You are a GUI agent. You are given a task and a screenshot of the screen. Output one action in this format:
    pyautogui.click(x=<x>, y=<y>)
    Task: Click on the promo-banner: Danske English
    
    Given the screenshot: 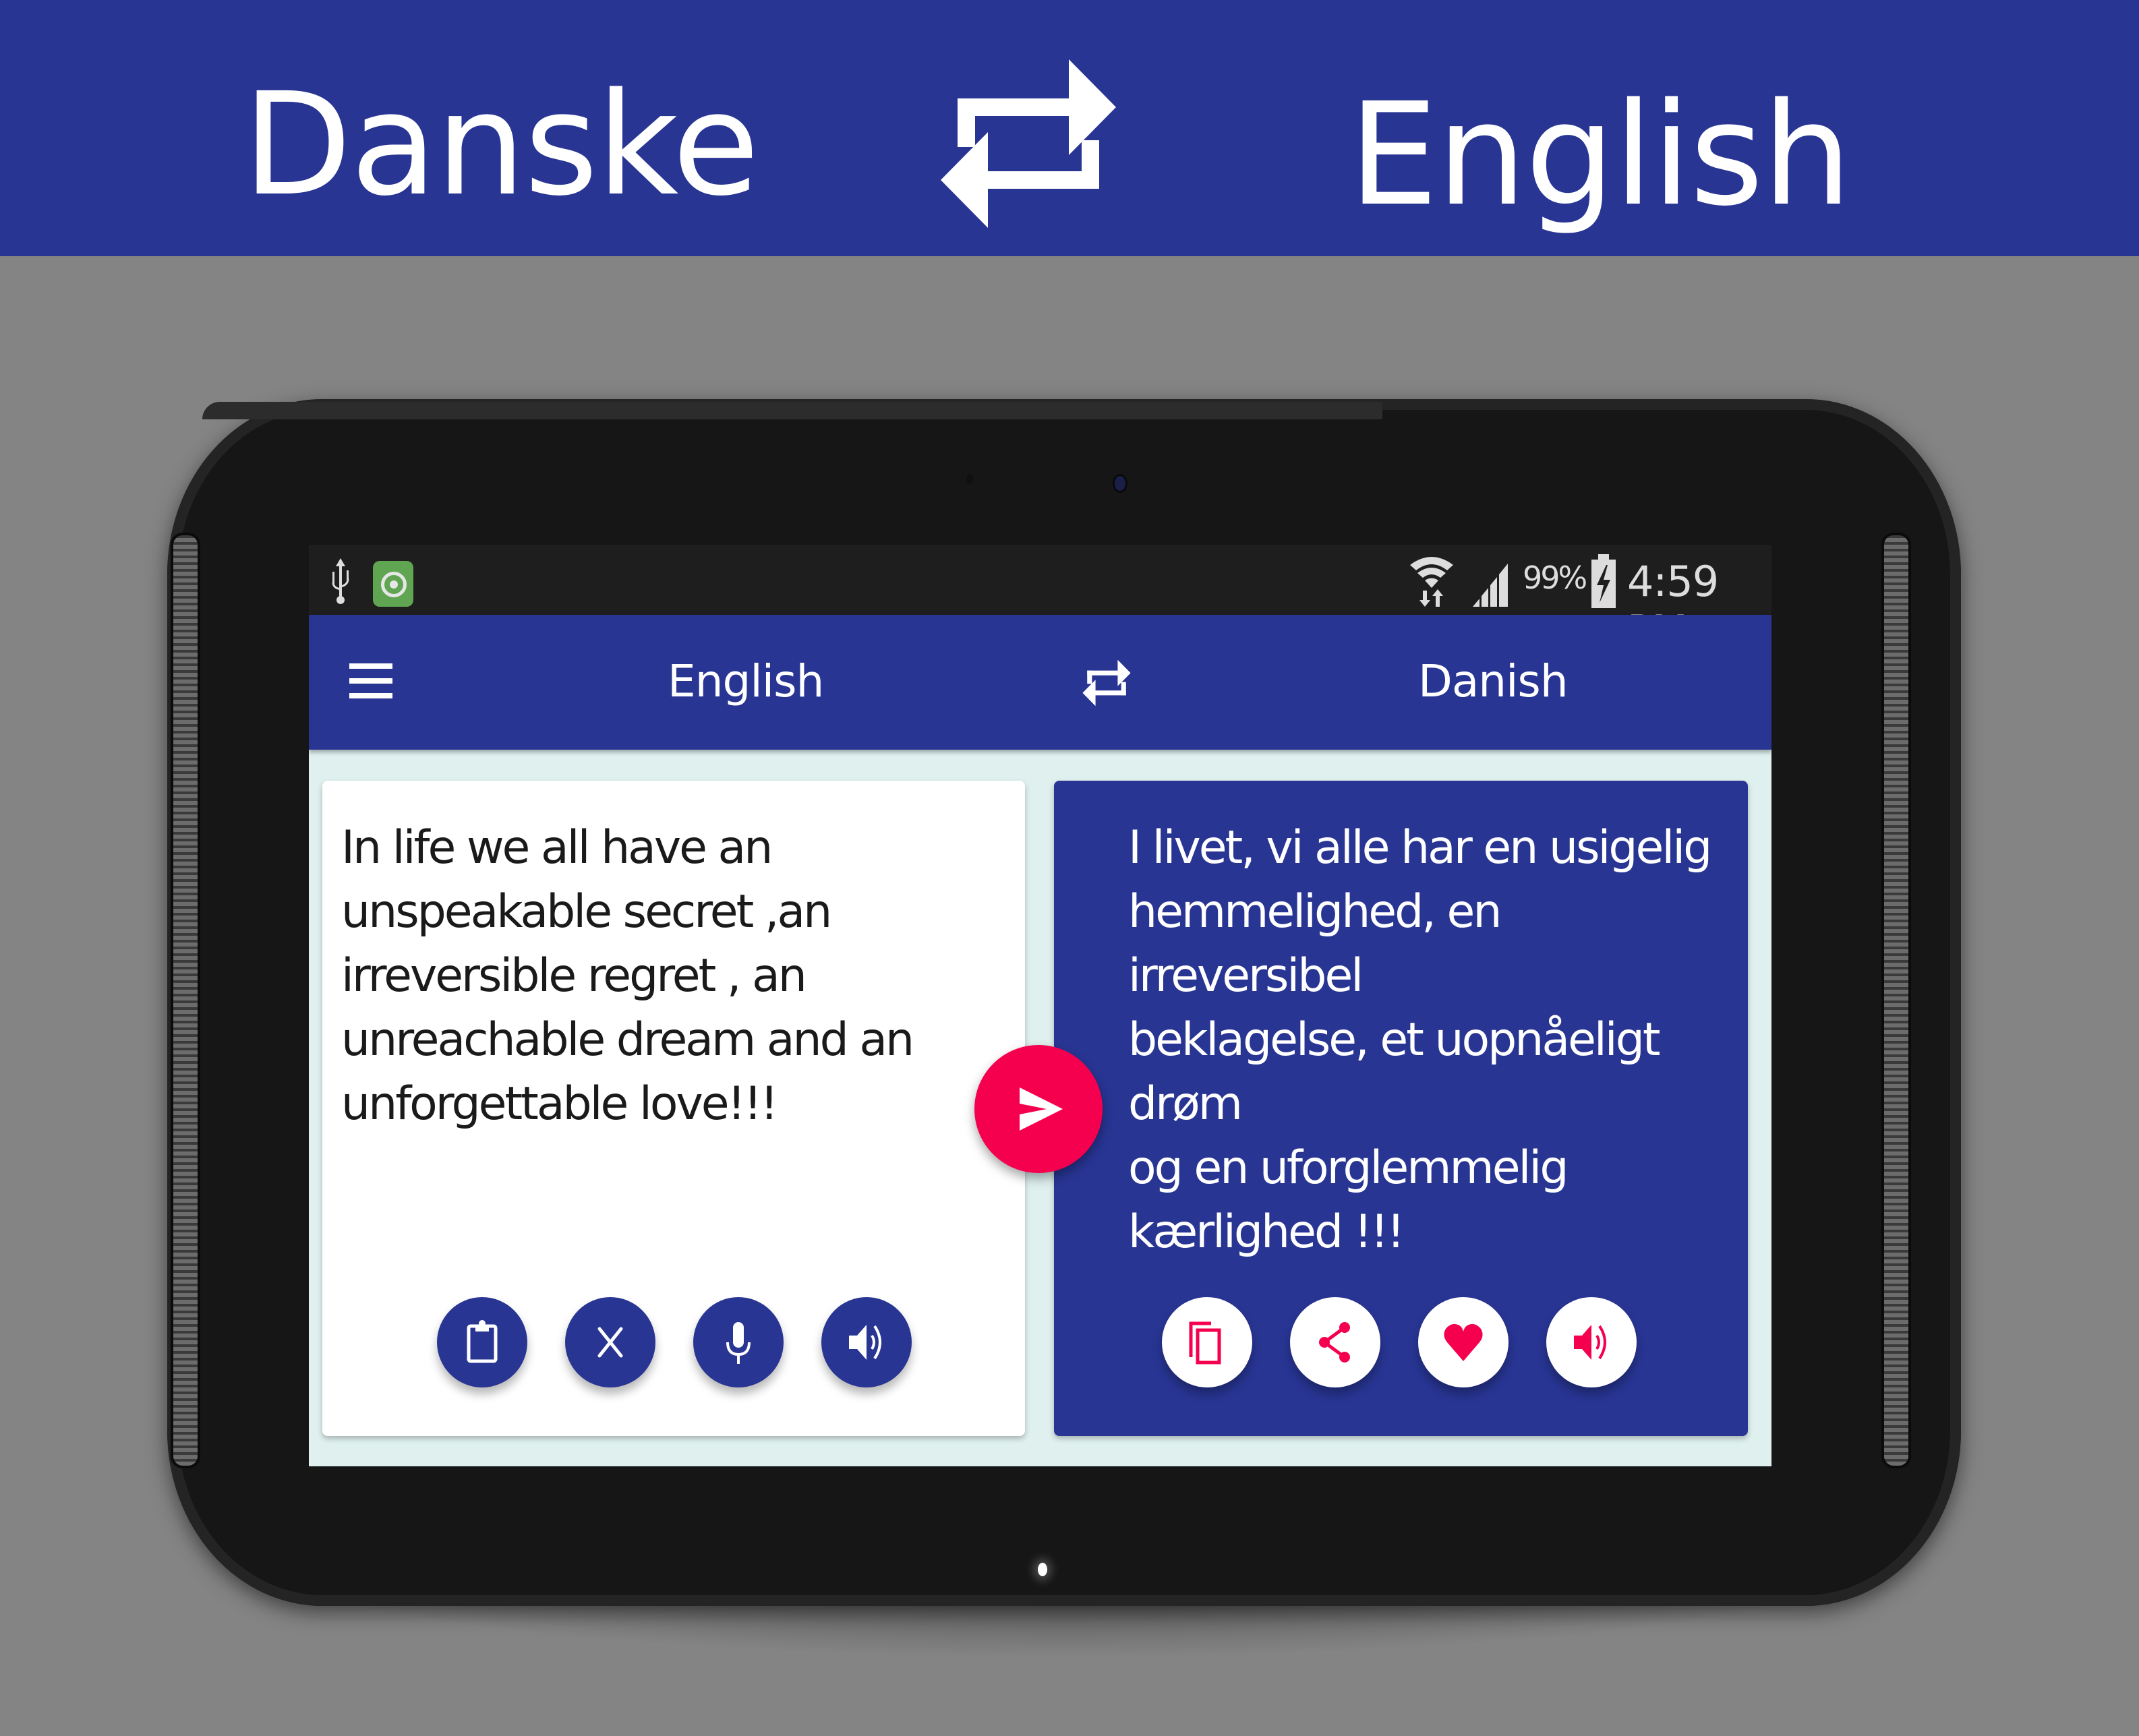 What is the action you would take?
    pyautogui.click(x=1069, y=128)
    